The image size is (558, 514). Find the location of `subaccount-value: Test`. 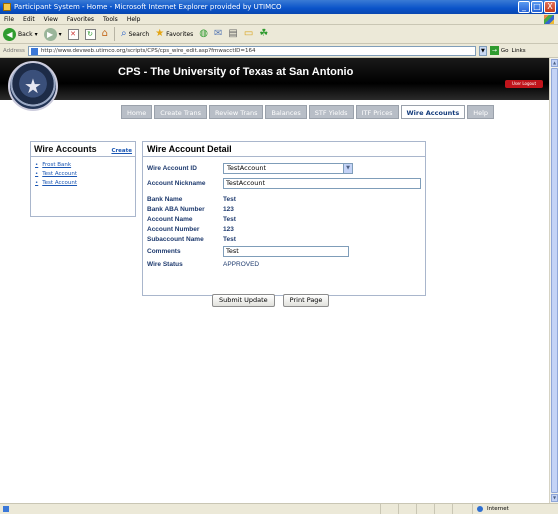

subaccount-value: Test is located at coordinates (229, 239).